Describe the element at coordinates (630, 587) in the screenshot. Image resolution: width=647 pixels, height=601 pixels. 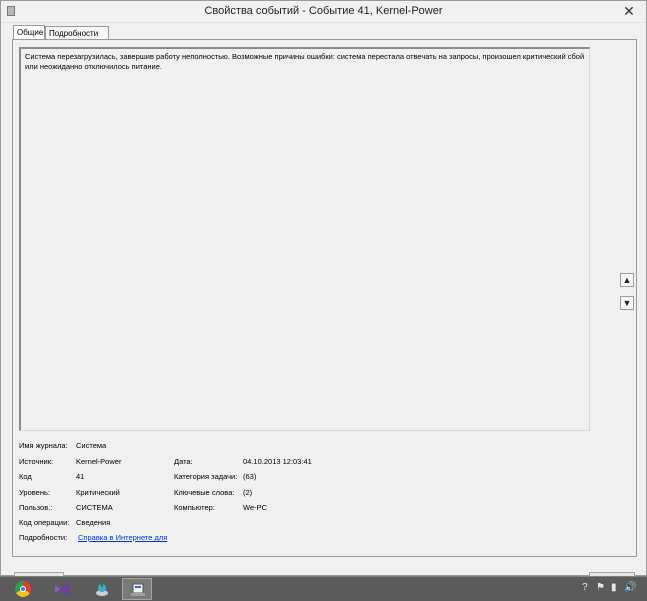
I see `volume-tray-icon: 🔊` at that location.